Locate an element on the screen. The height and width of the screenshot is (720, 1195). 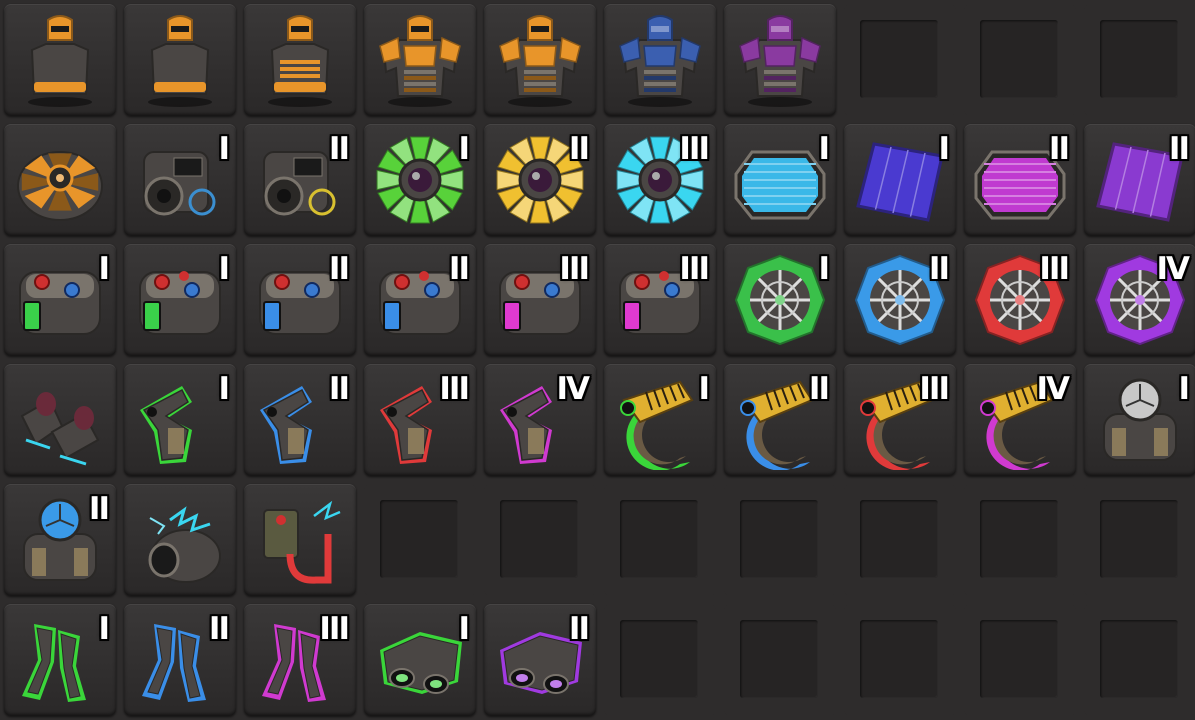
tier-label: IV is located at coordinates (573, 389).